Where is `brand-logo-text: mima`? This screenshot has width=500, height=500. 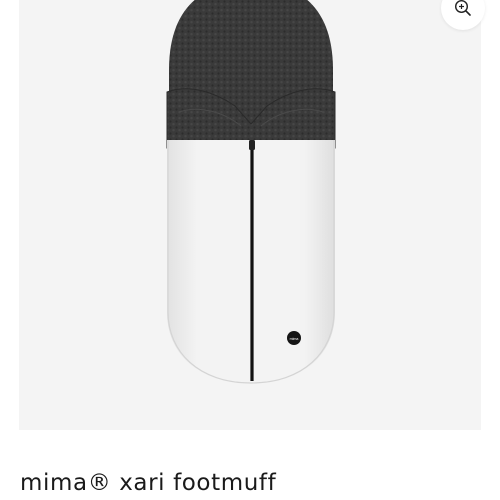
brand-logo-text: mima is located at coordinates (294, 339).